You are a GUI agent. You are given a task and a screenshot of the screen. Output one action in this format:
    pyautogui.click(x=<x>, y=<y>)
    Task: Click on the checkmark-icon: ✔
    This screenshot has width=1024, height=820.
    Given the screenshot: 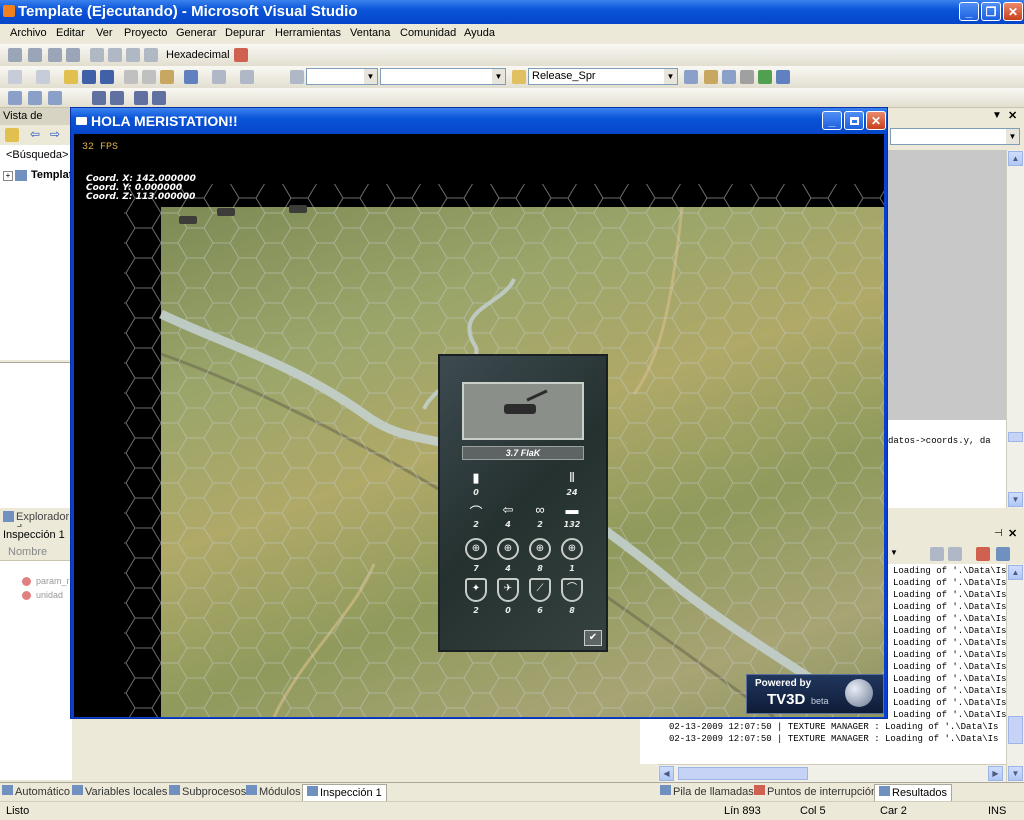 What is the action you would take?
    pyautogui.click(x=593, y=638)
    